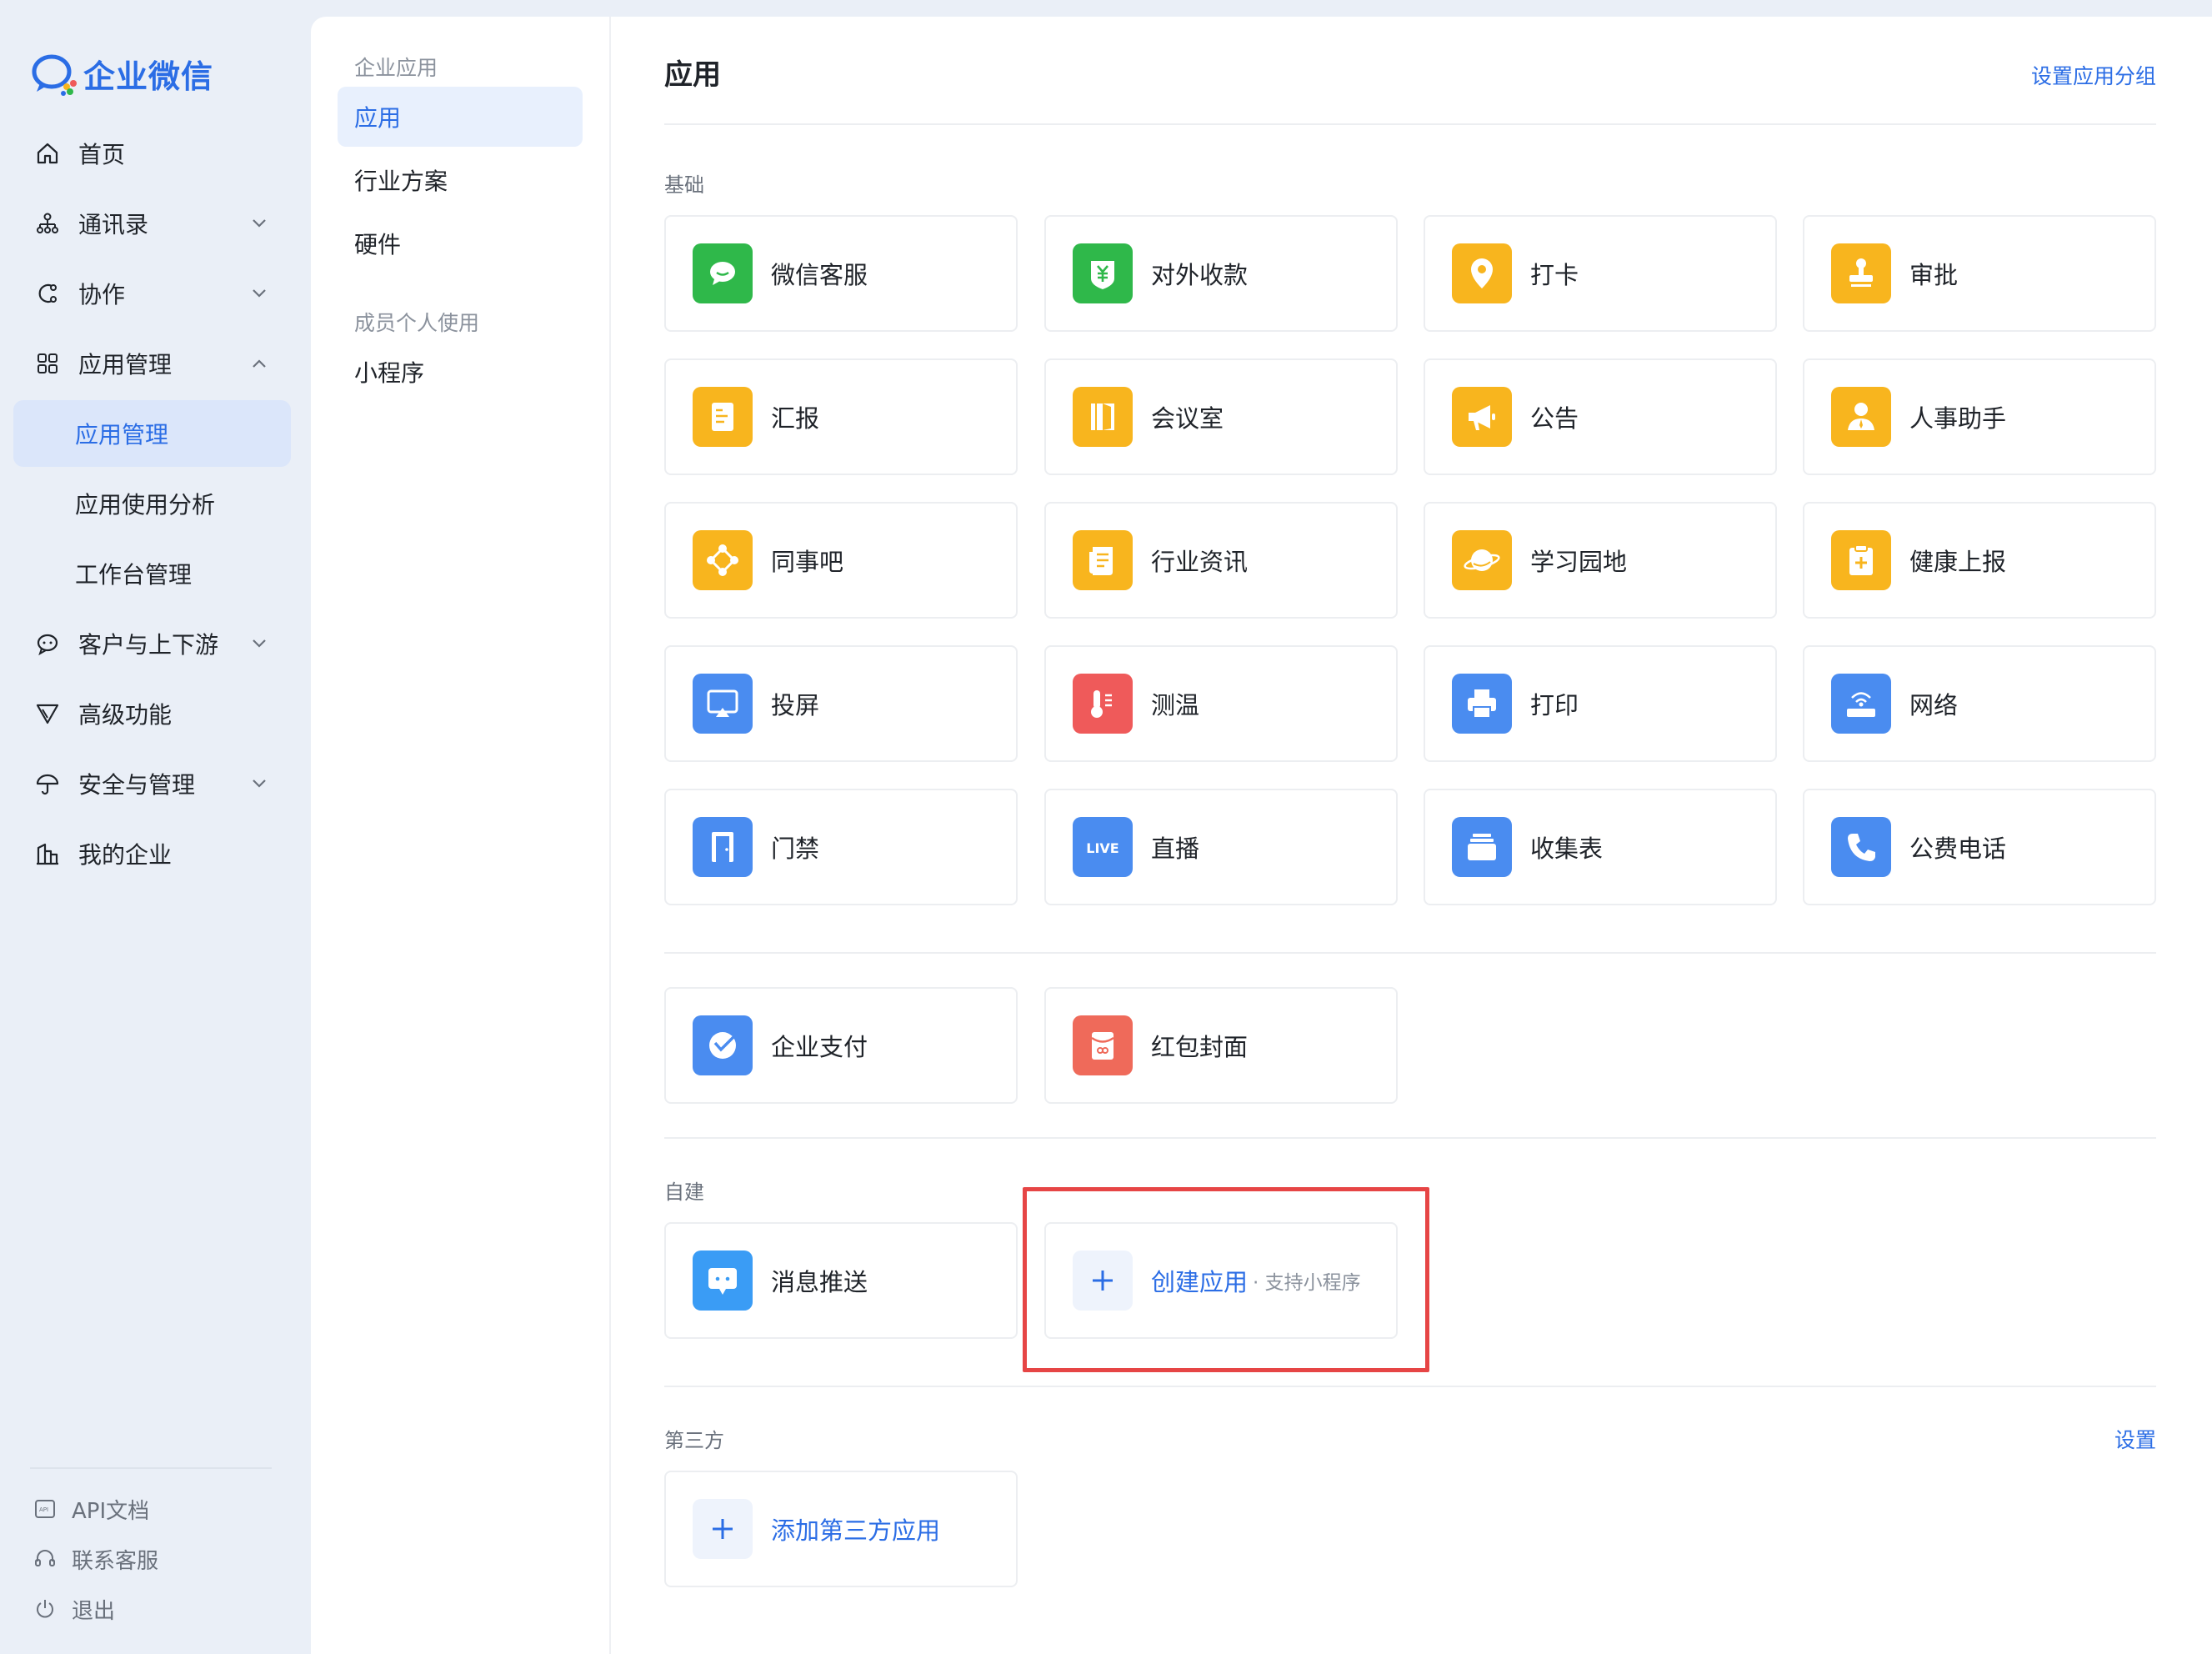 Image resolution: width=2212 pixels, height=1654 pixels. What do you see at coordinates (460, 117) in the screenshot?
I see `submenu-item-apps: 应用` at bounding box center [460, 117].